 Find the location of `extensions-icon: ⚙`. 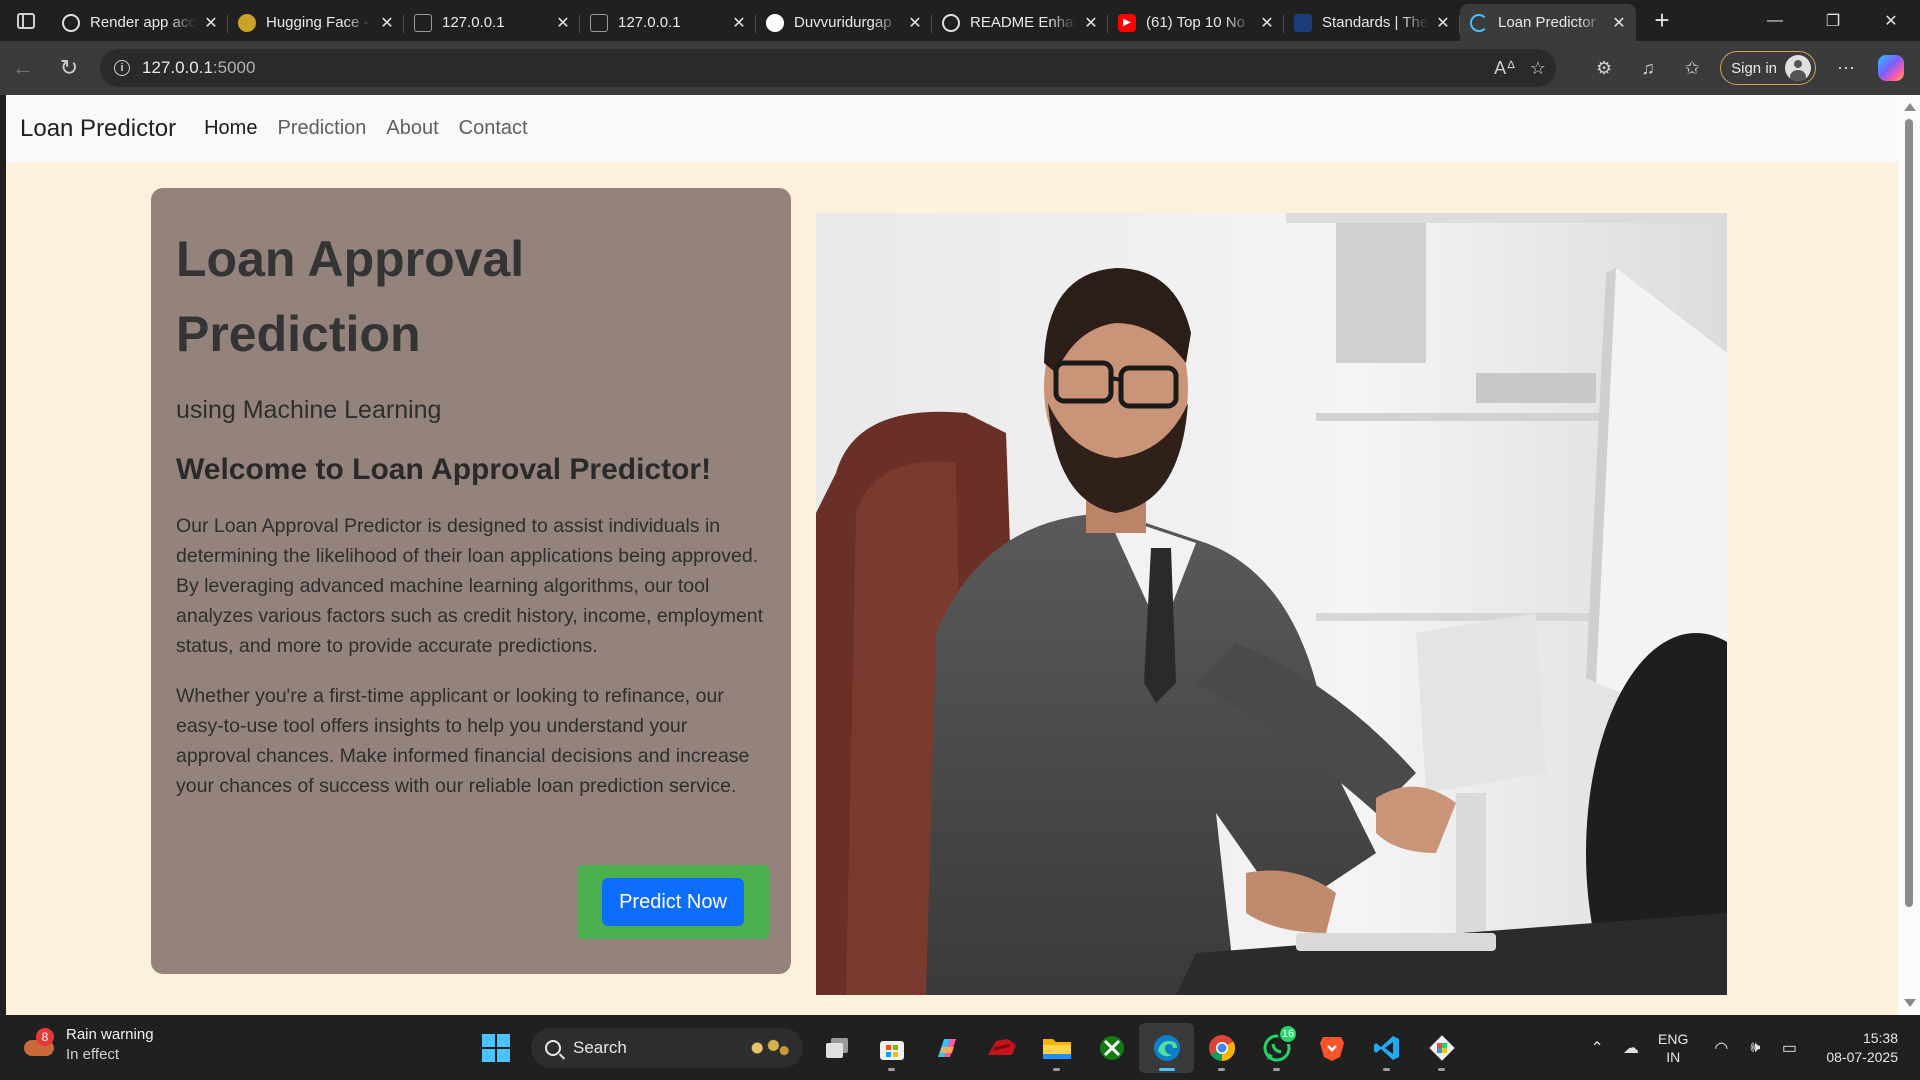

extensions-icon: ⚙ is located at coordinates (1604, 68).